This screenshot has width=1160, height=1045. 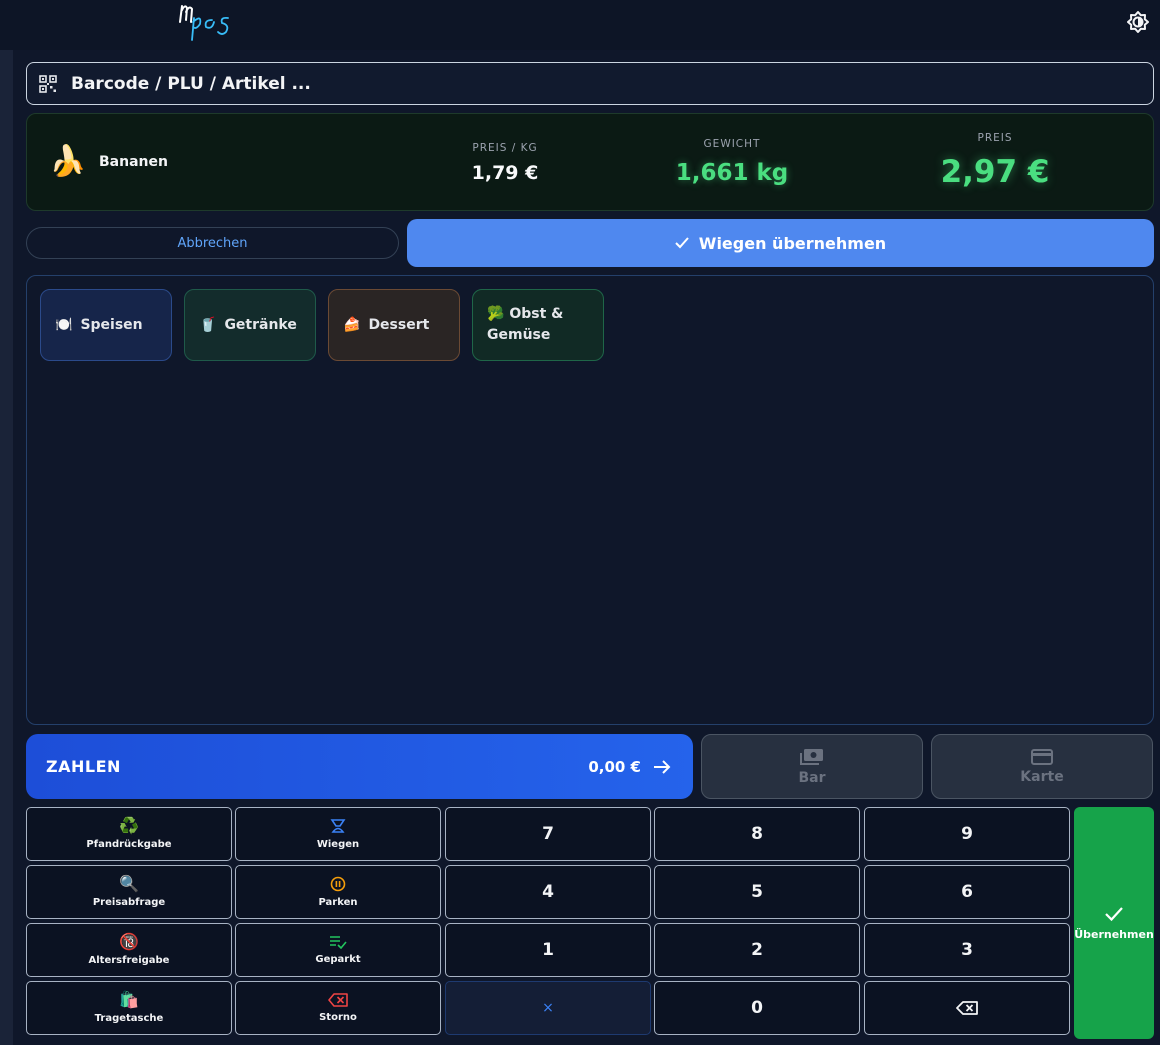 What do you see at coordinates (505, 173) in the screenshot?
I see `price-per-kg-value: 1,79 €` at bounding box center [505, 173].